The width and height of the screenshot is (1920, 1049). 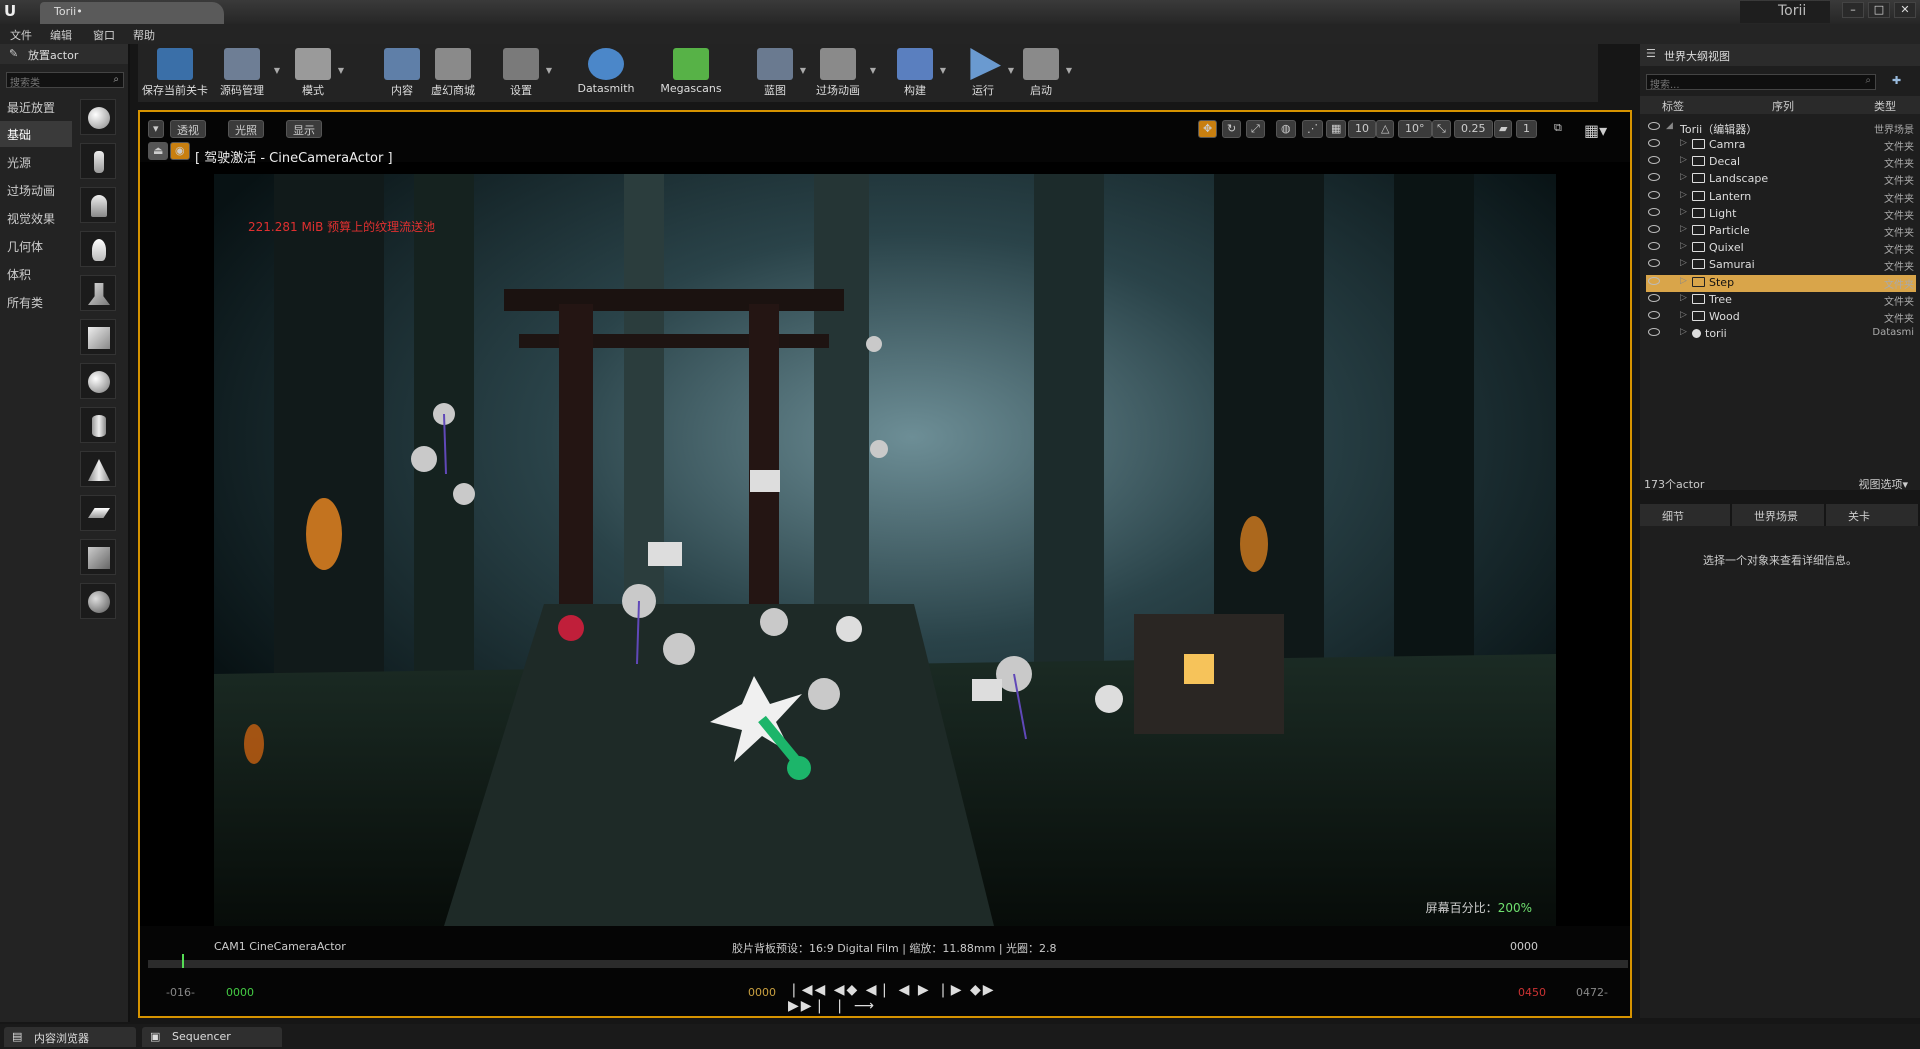 I want to click on category-basic: 基础, so click(x=36, y=134).